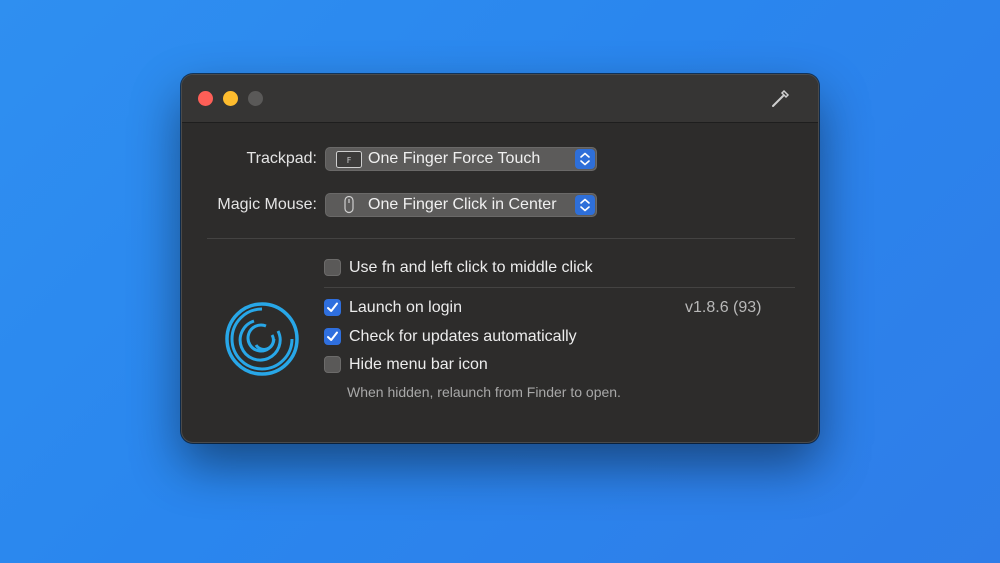 The height and width of the screenshot is (563, 1000). What do you see at coordinates (463, 336) in the screenshot?
I see `check-updates-label: Check for updates automatically` at bounding box center [463, 336].